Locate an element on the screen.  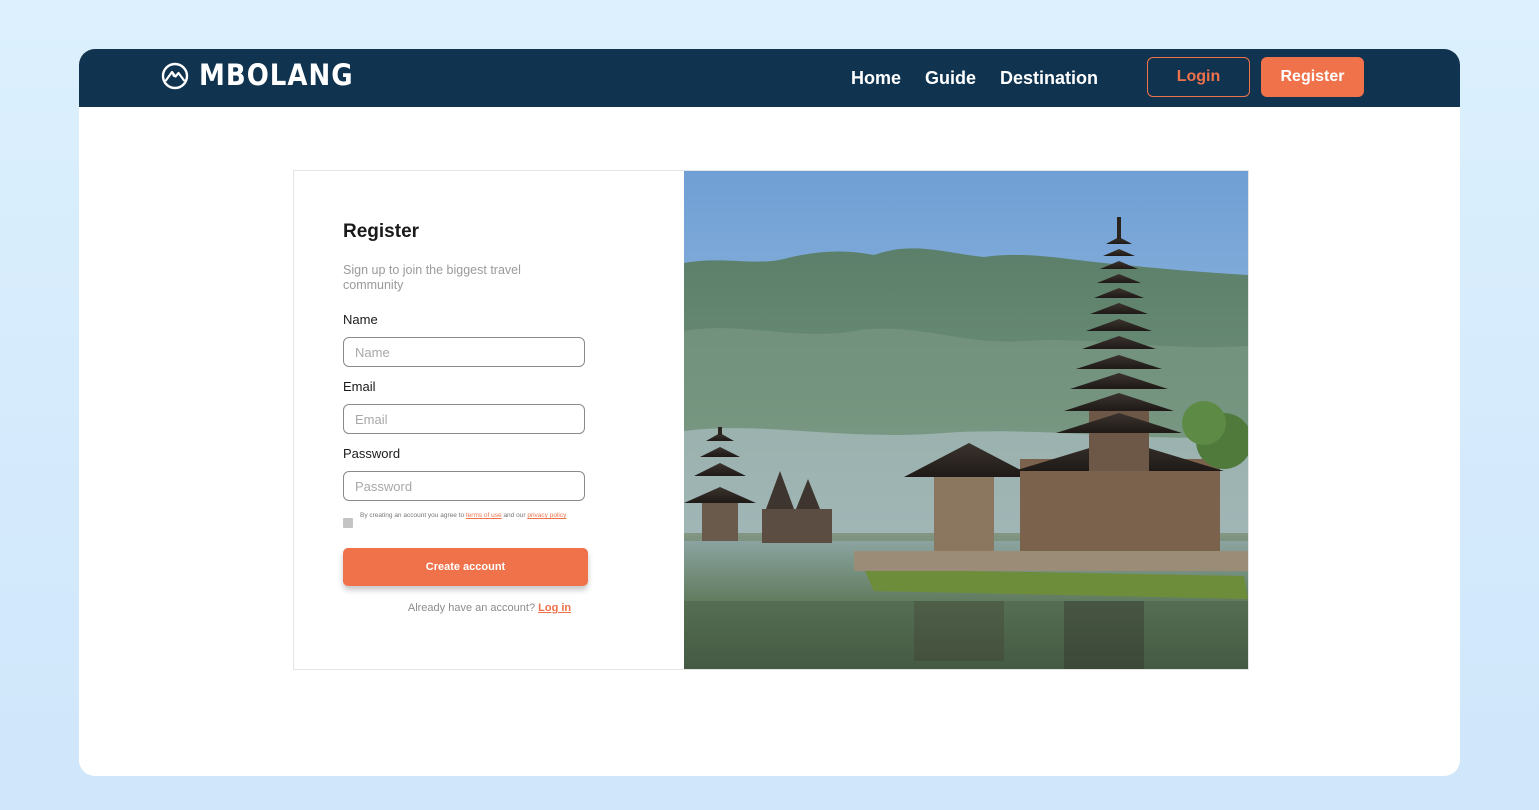
mountain-logo-icon is located at coordinates (175, 76).